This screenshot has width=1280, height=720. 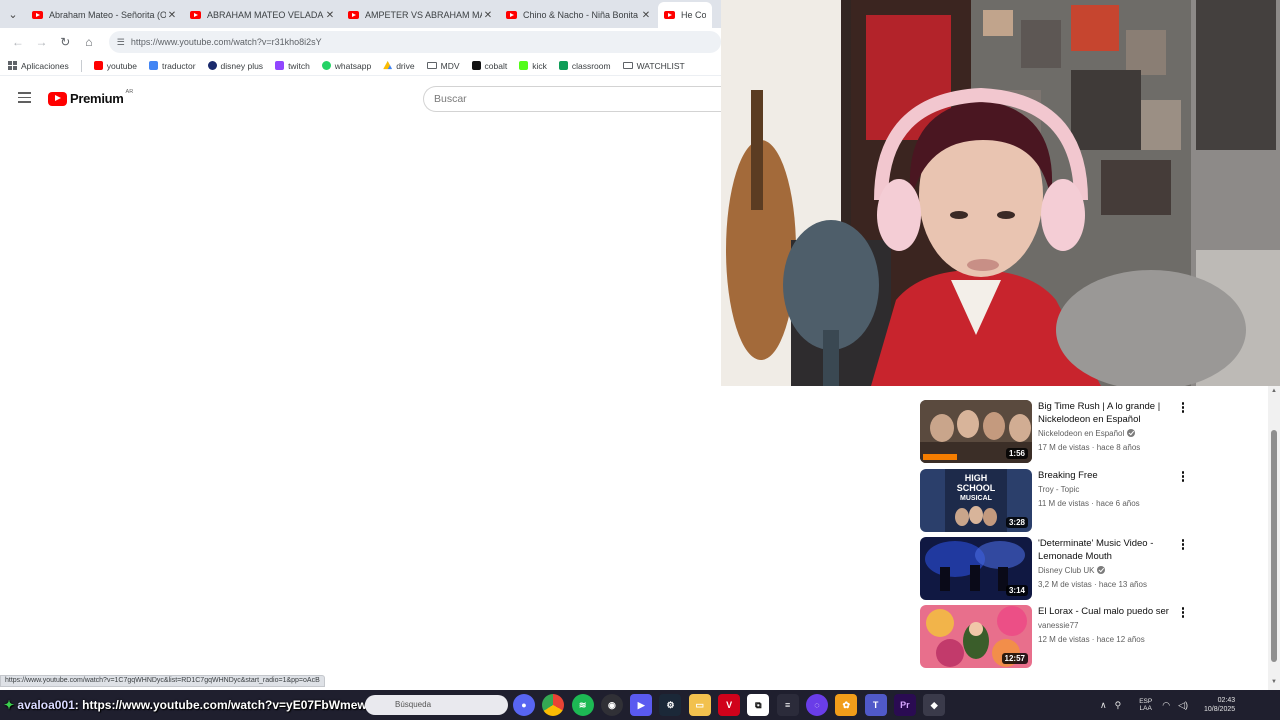 I want to click on channel-name: Nickelodeon en Español, so click(x=1081, y=433).